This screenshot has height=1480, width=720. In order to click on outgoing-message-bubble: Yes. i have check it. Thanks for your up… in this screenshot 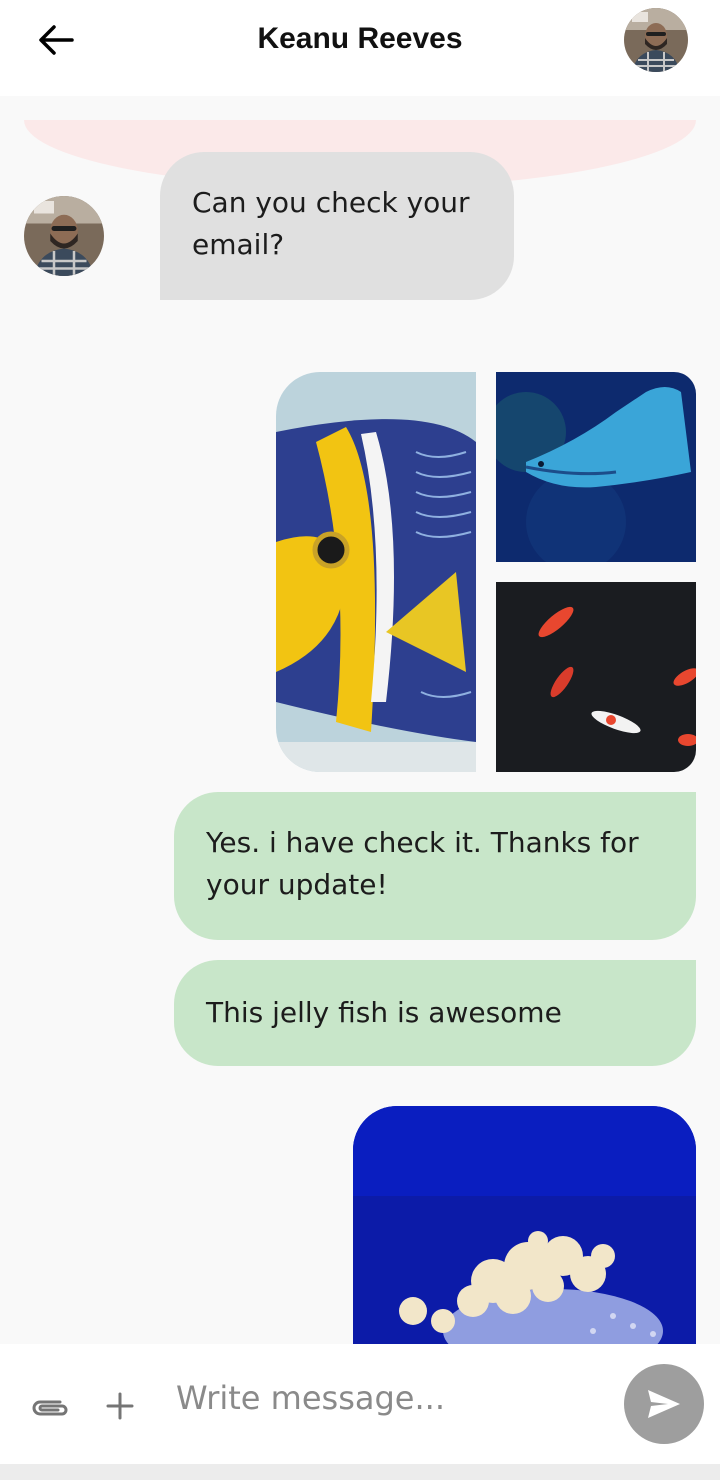, I will do `click(435, 866)`.